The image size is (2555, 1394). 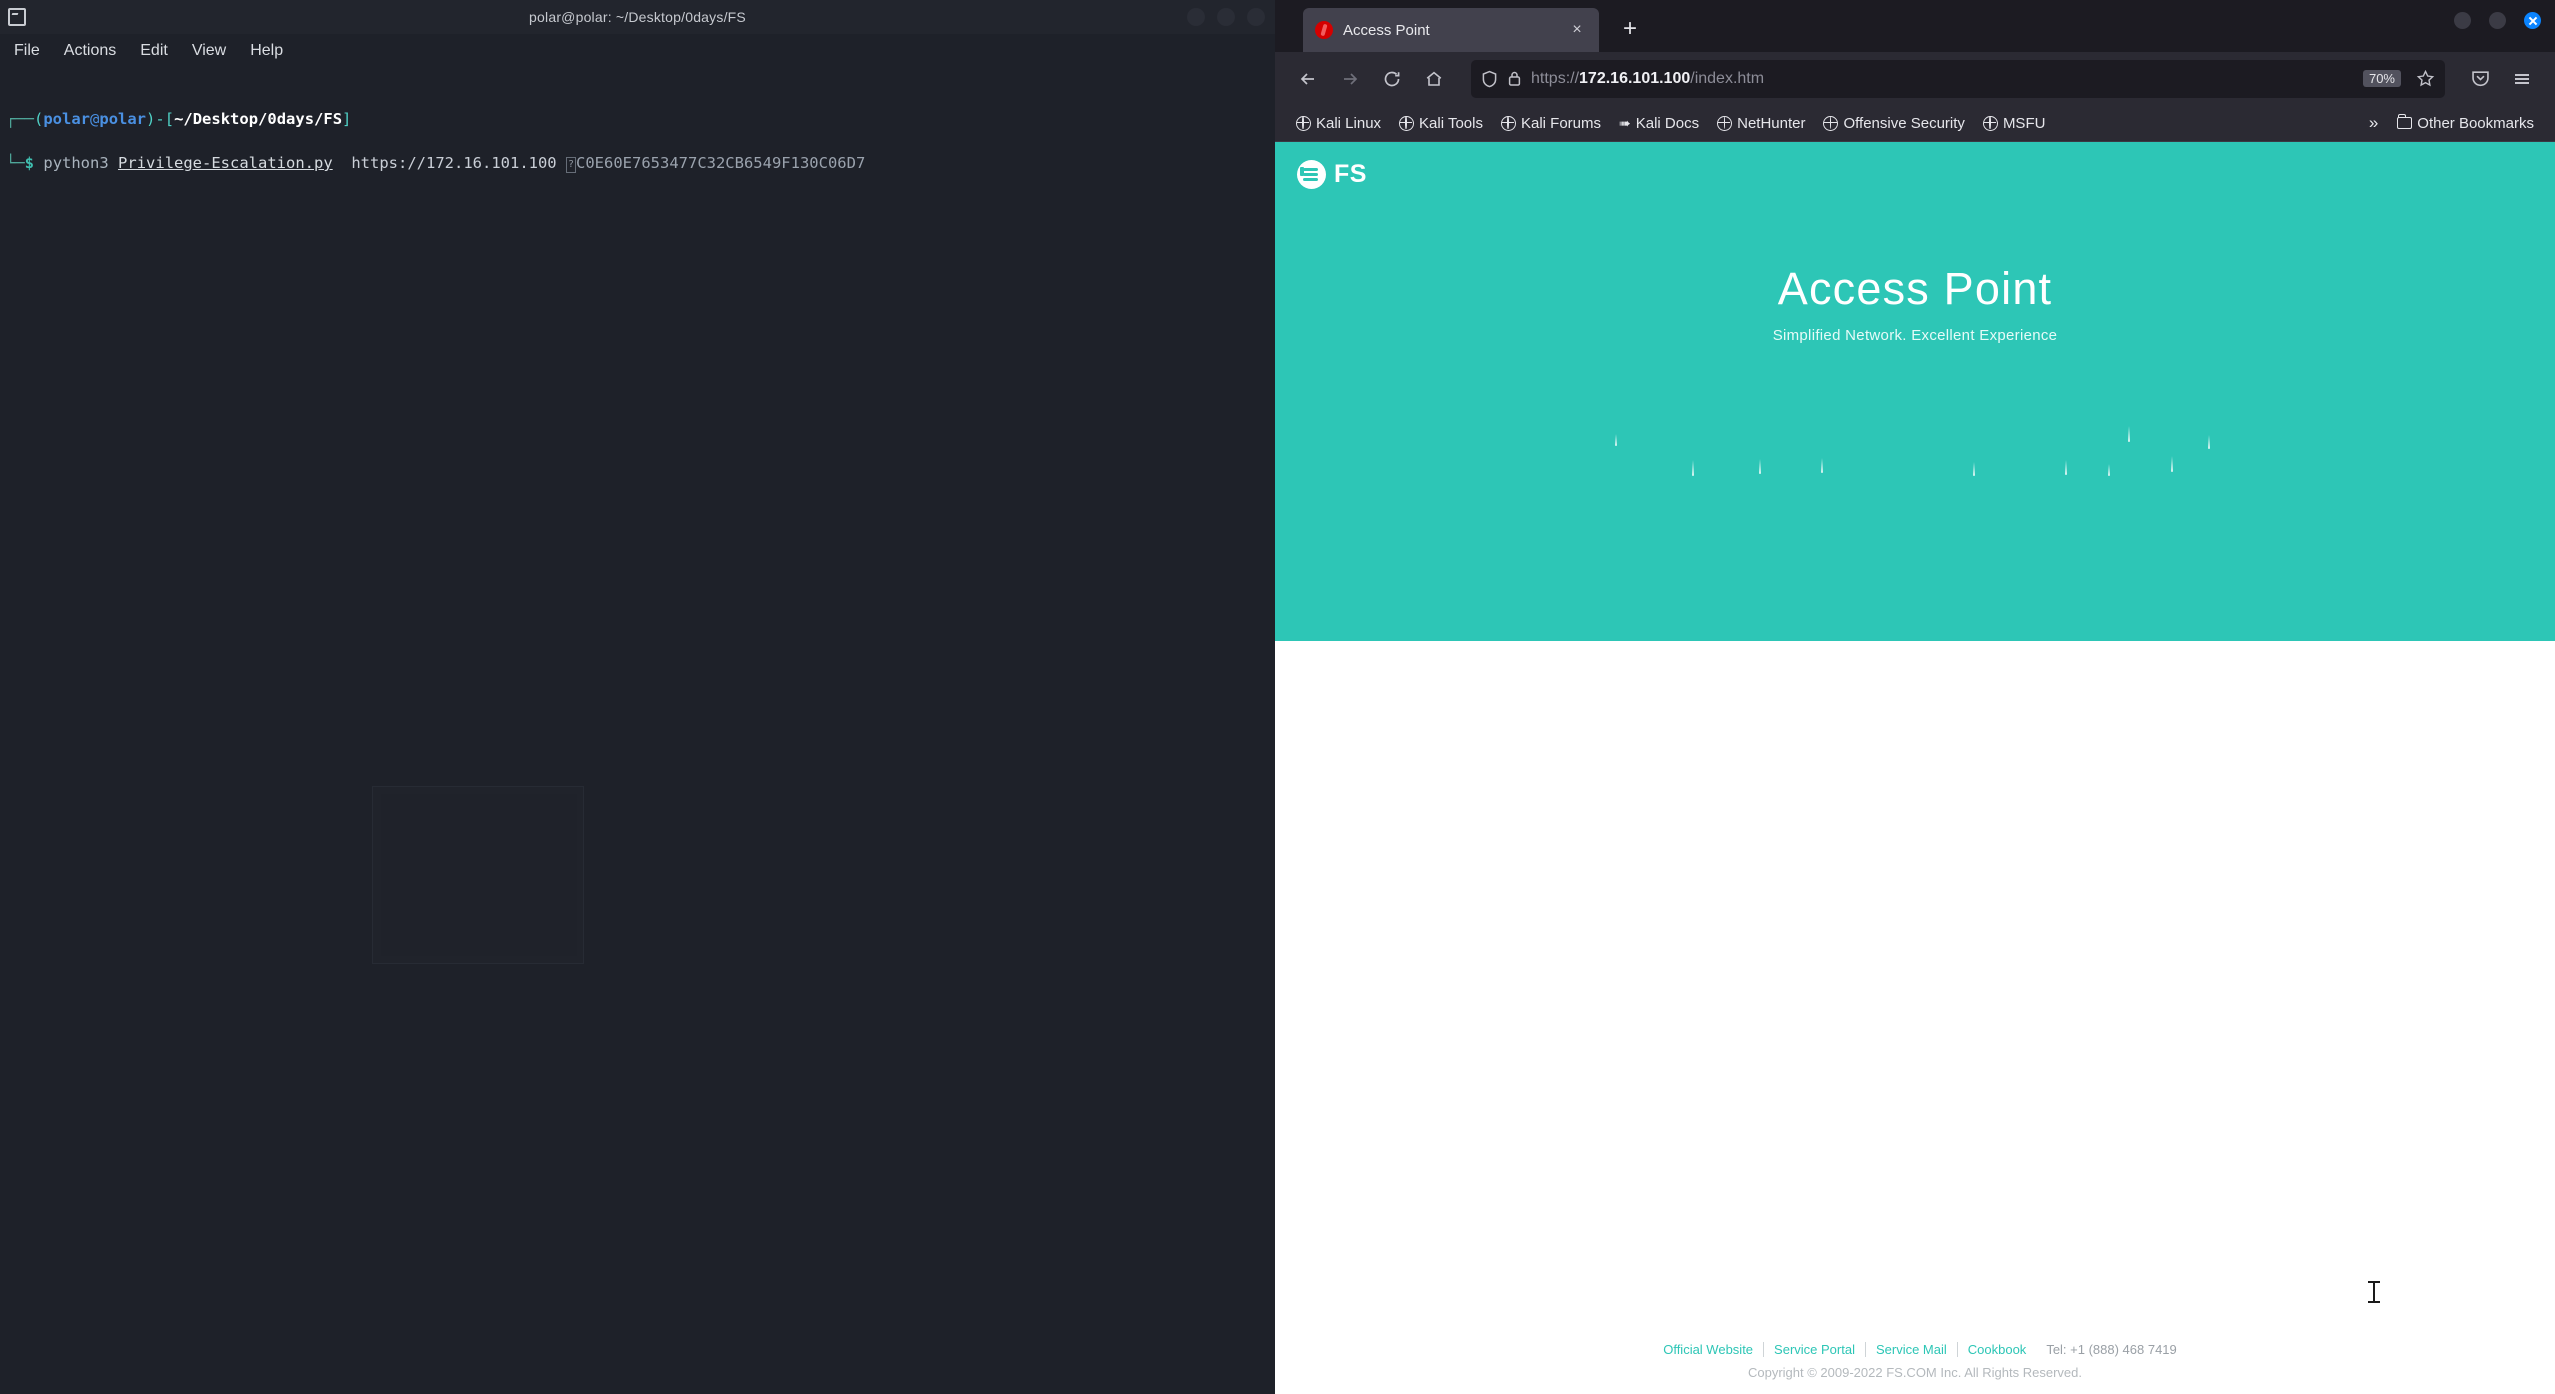 What do you see at coordinates (1324, 30) in the screenshot?
I see `tab-favicon-icon` at bounding box center [1324, 30].